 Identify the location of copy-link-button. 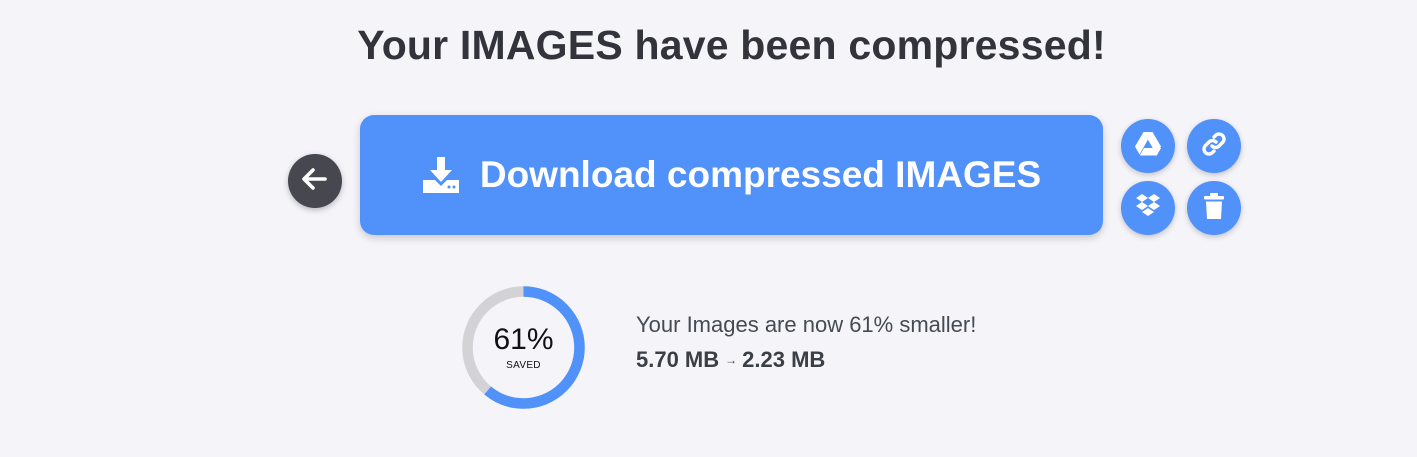
(1214, 146).